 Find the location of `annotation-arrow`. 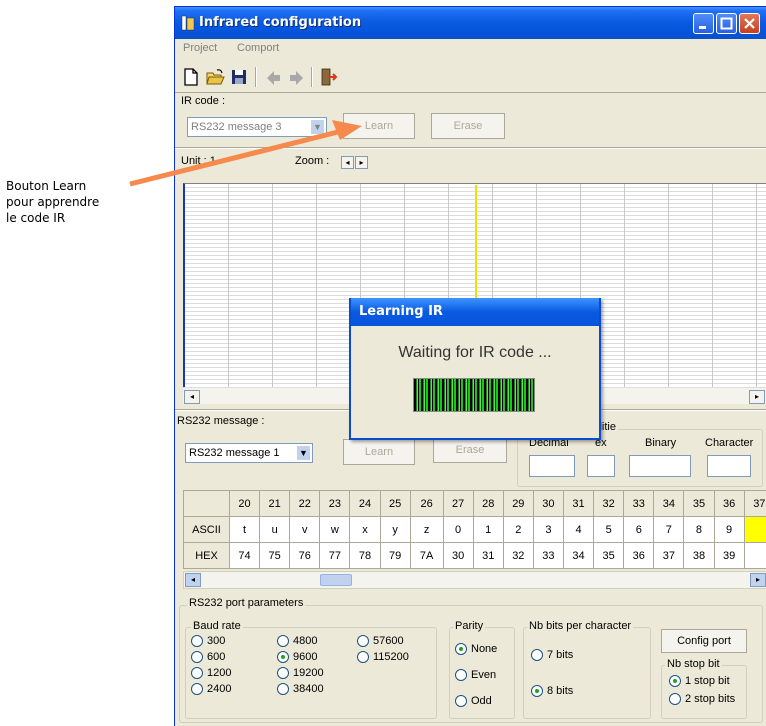

annotation-arrow is located at coordinates (245, 153).